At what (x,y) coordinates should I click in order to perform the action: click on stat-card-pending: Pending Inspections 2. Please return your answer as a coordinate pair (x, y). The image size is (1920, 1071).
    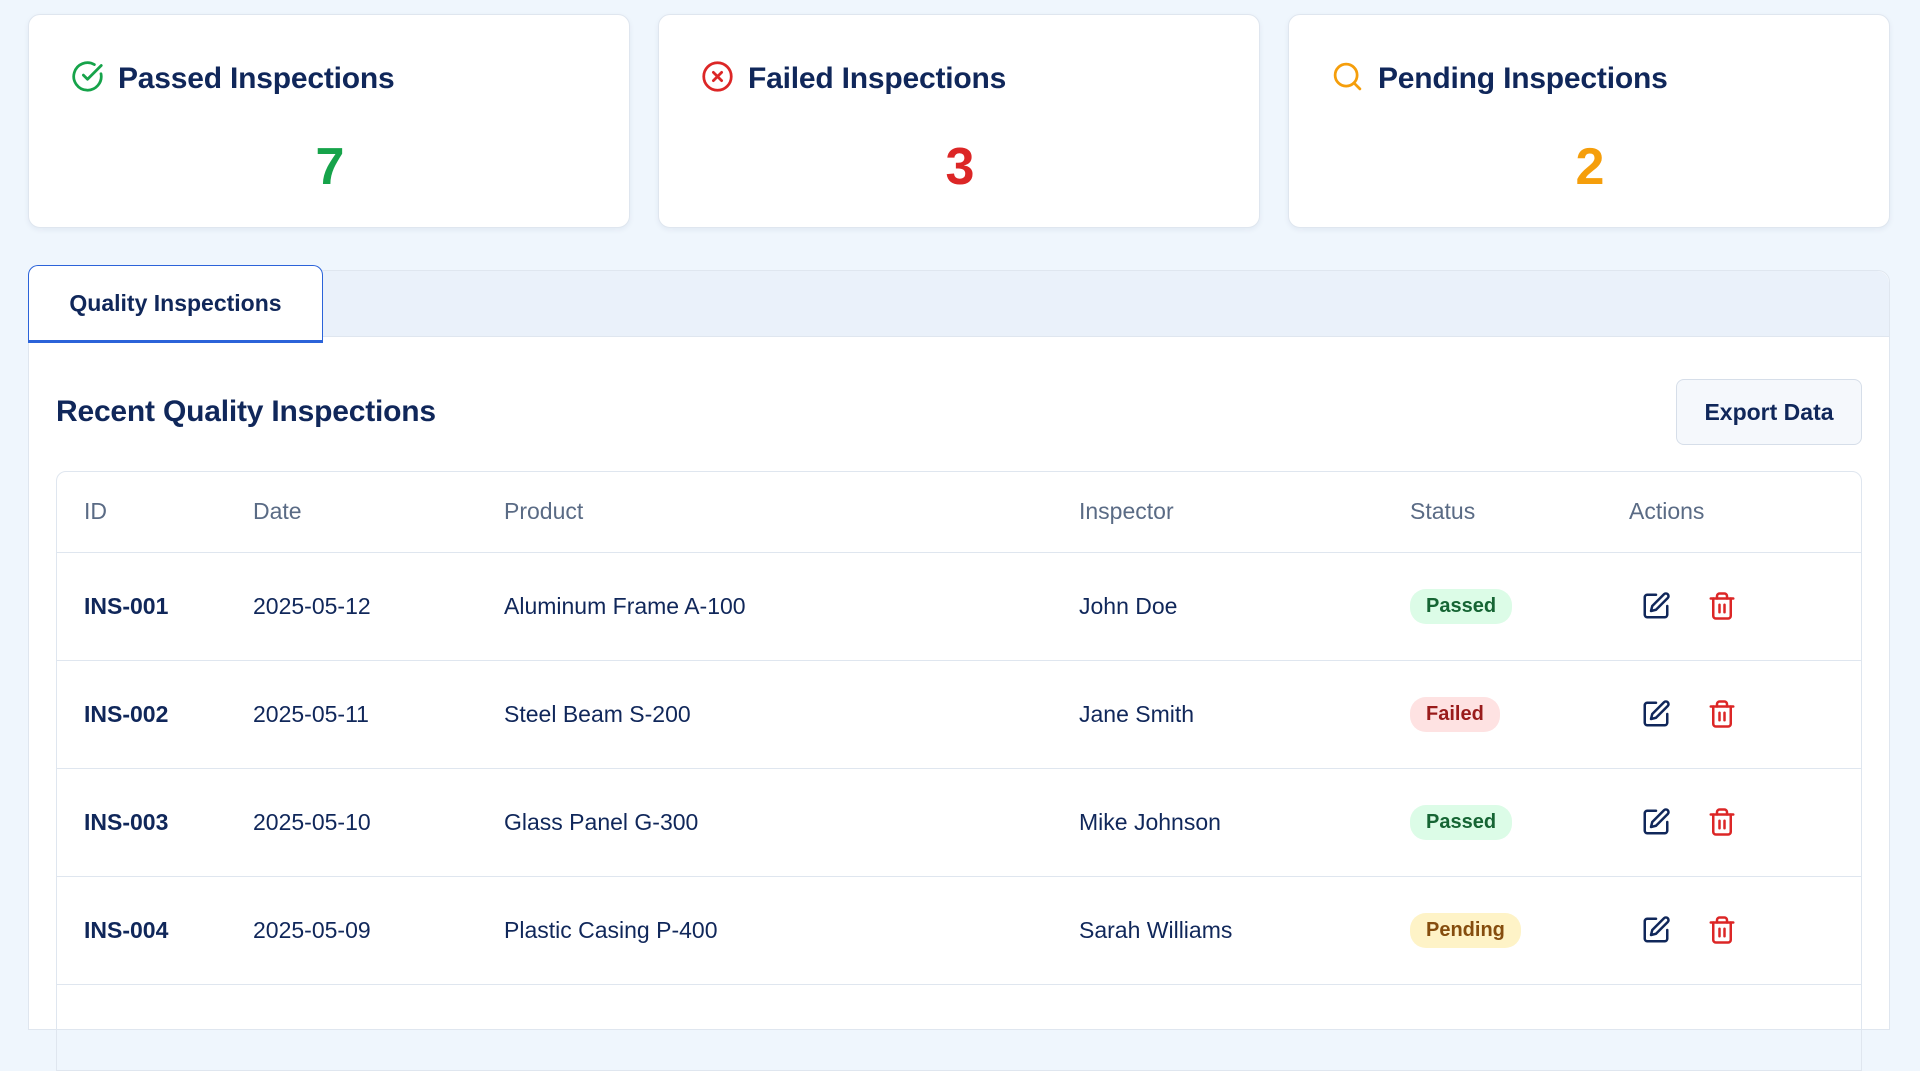
    Looking at the image, I should click on (1589, 121).